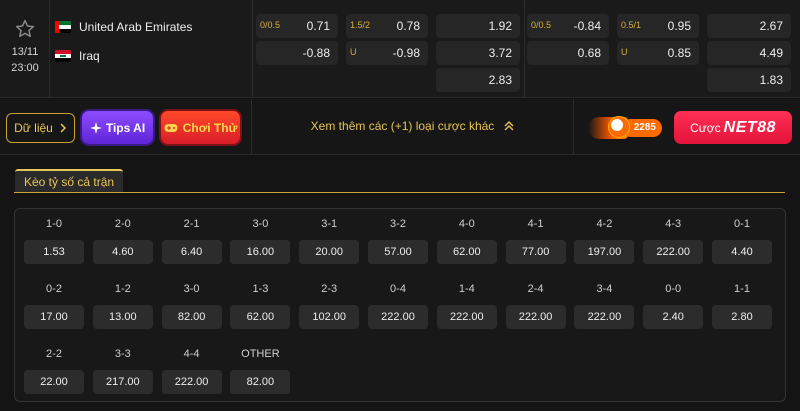  Describe the element at coordinates (210, 127) in the screenshot. I see `play-trial-label: Chơi Thử` at that location.